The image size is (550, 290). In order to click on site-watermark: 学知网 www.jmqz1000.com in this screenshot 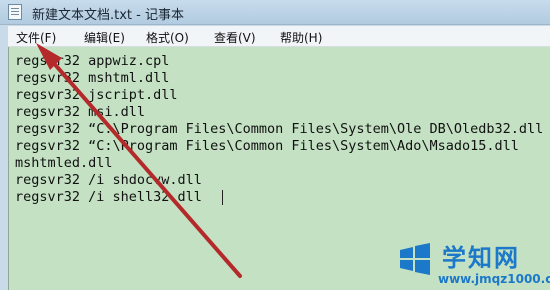, I will do `click(472, 263)`.